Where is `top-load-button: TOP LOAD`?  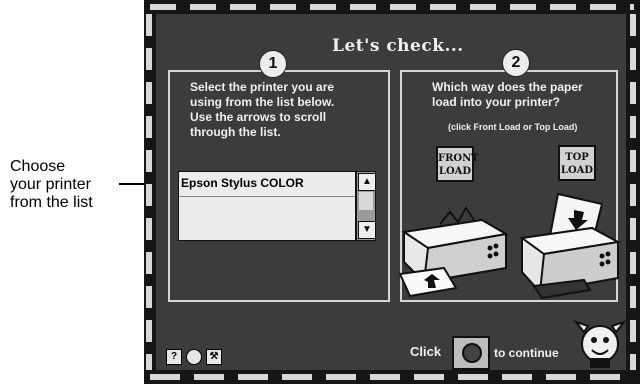
top-load-button: TOP LOAD is located at coordinates (577, 163).